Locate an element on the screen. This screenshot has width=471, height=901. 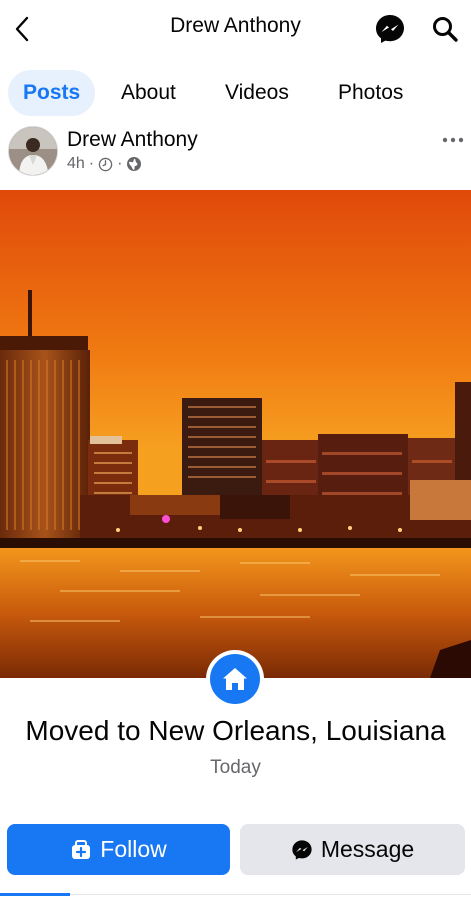
follow-icon is located at coordinates (81, 849).